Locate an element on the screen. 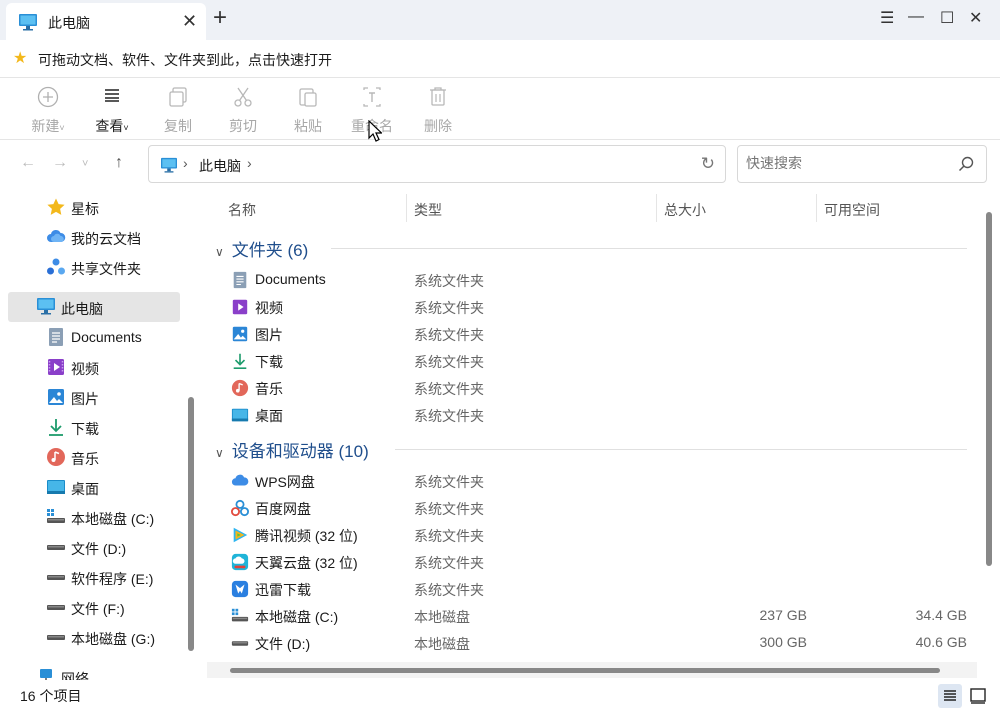 This screenshot has height=712, width=1000. item-name: 腾讯视频 (32 位) is located at coordinates (306, 536).